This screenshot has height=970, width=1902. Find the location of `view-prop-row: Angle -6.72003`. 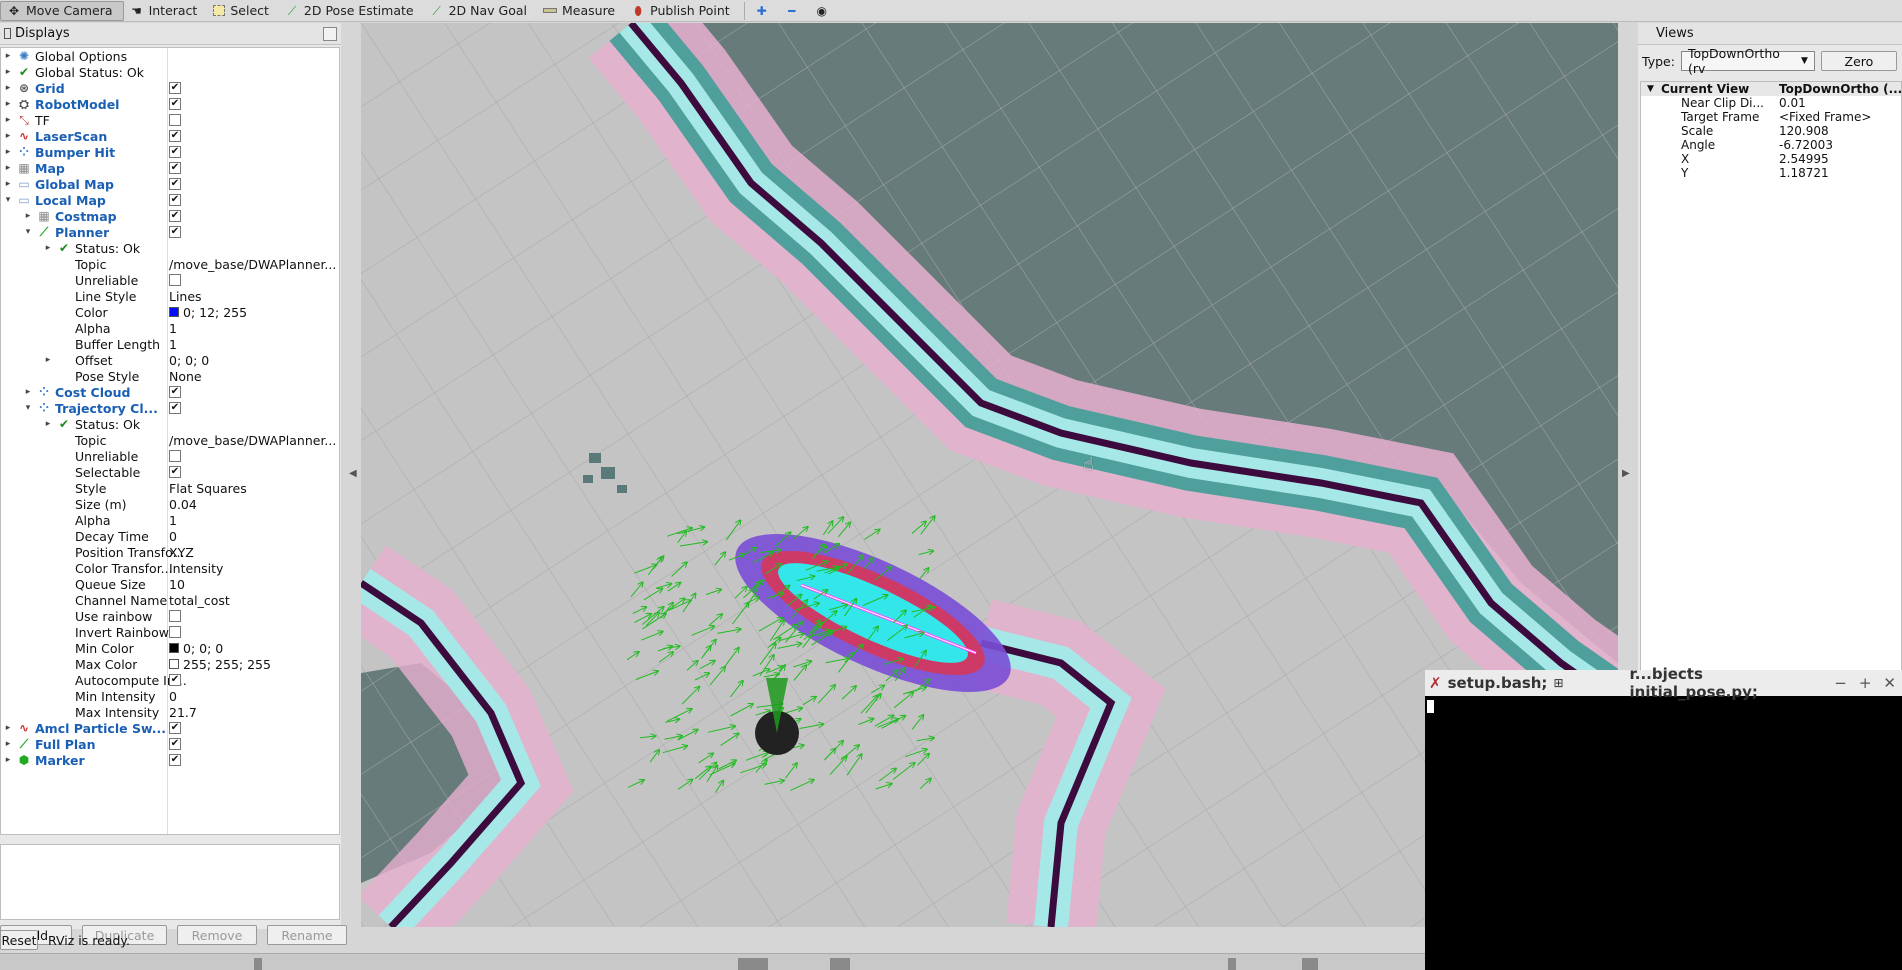

view-prop-row: Angle -6.72003 is located at coordinates (1771, 145).